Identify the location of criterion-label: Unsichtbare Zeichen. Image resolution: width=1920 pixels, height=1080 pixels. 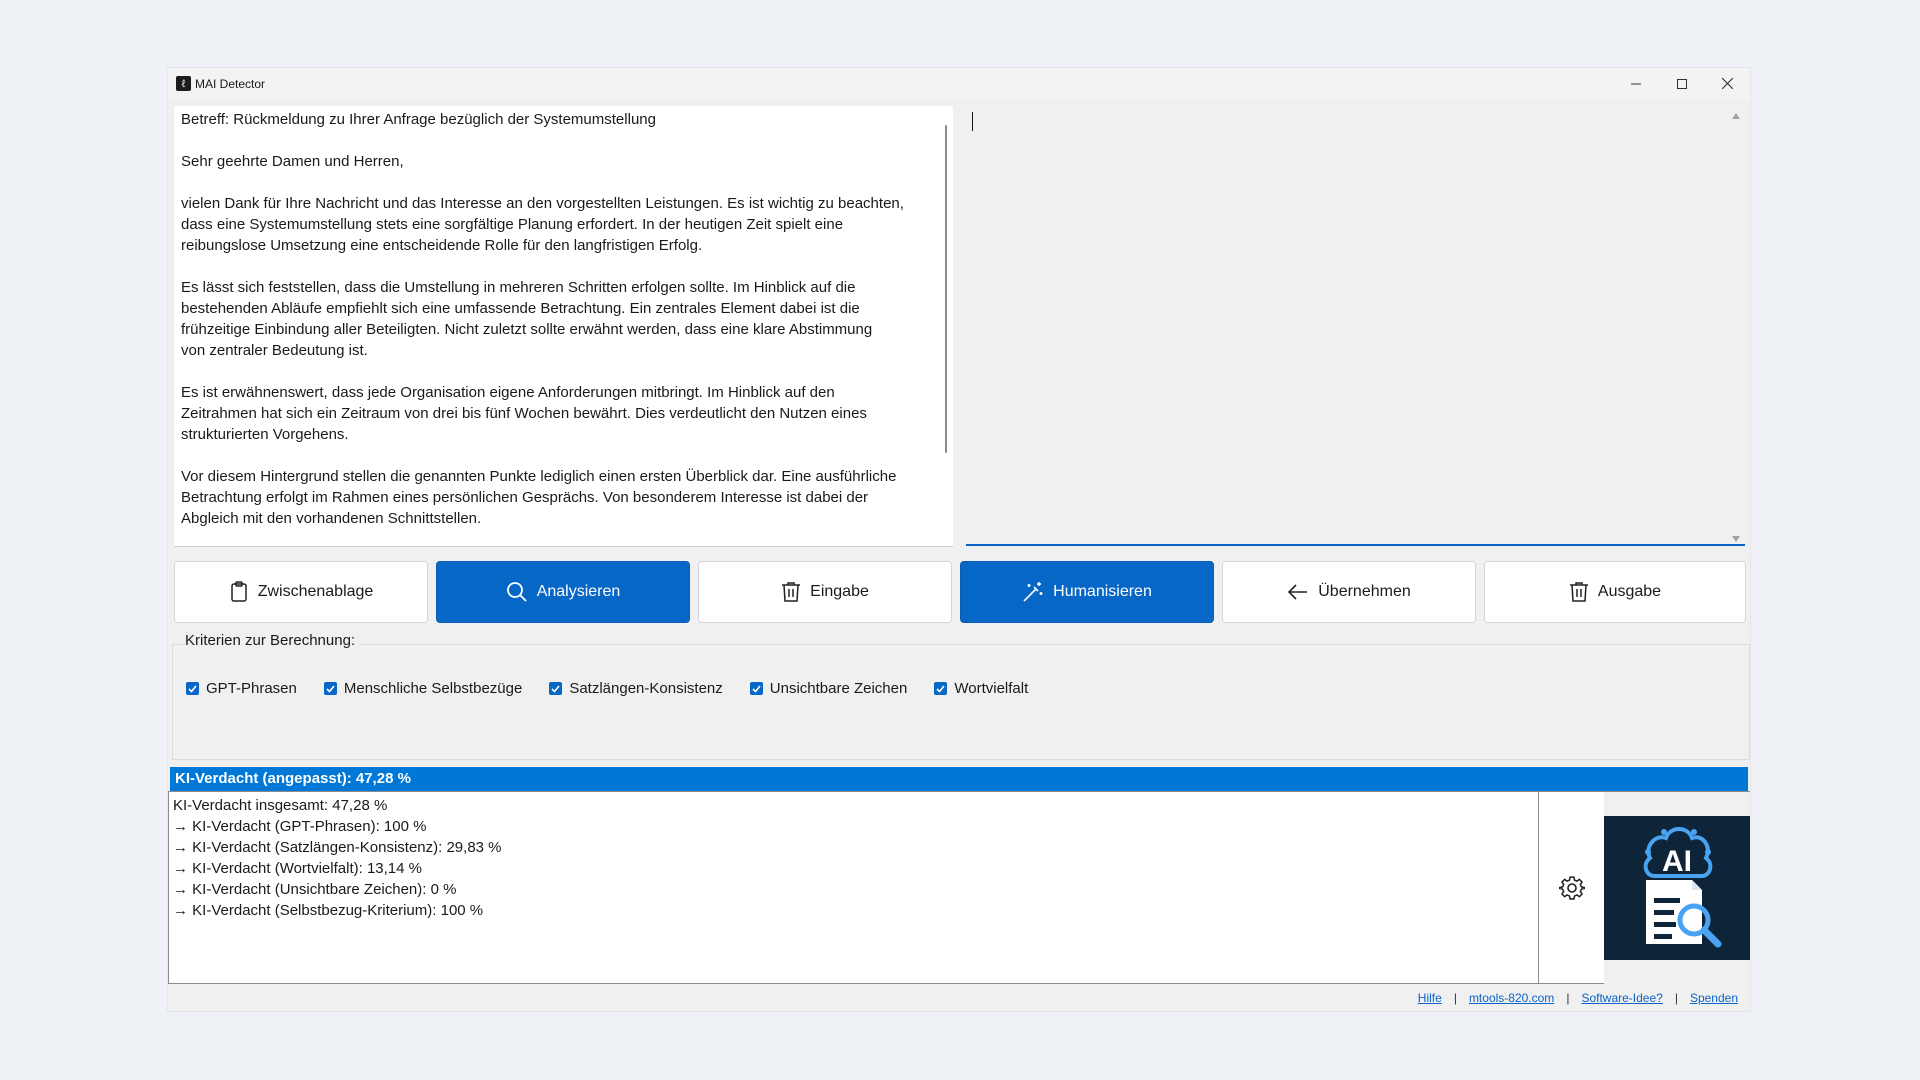
(838, 688).